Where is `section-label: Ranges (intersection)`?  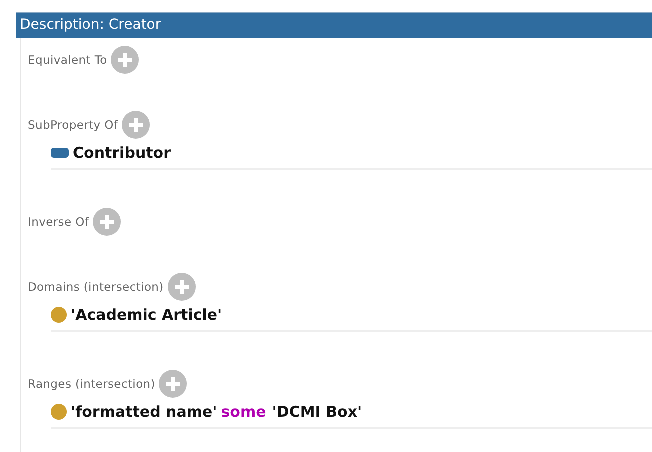 section-label: Ranges (intersection) is located at coordinates (92, 384).